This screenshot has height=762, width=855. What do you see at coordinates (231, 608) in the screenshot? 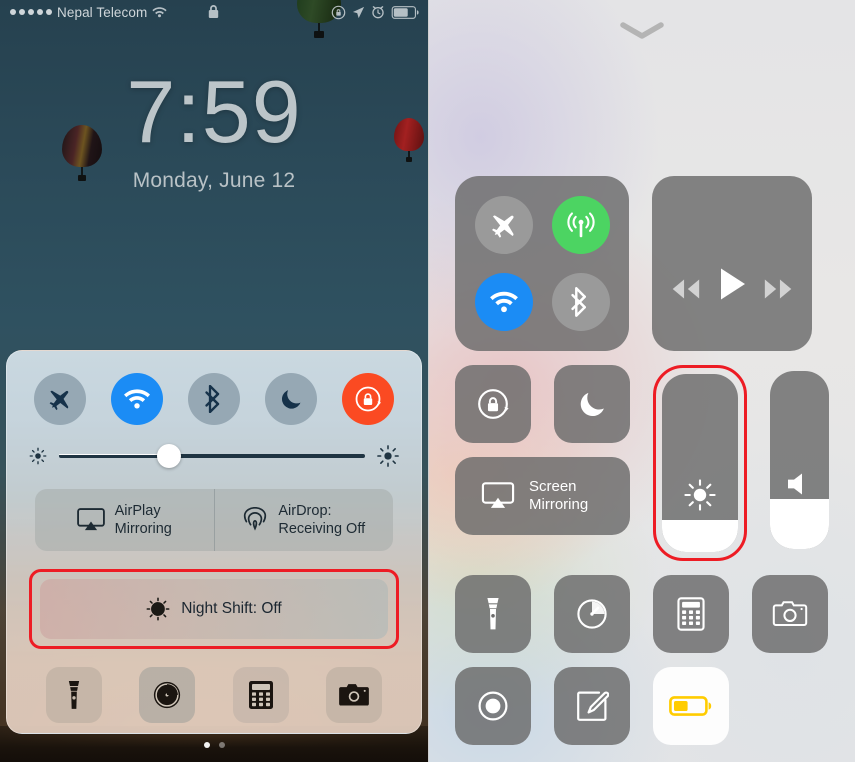
I see `night-shift-label: Night Shift: Off` at bounding box center [231, 608].